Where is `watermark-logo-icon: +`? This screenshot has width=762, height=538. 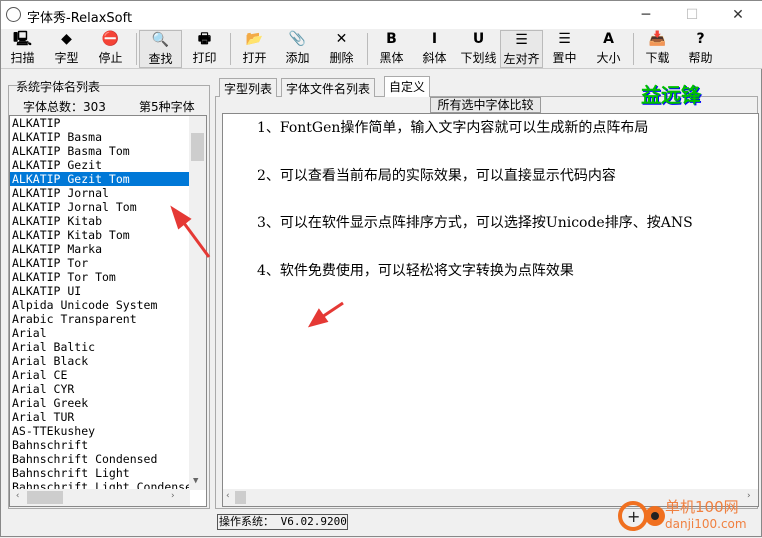
watermark-logo-icon: + is located at coordinates (641, 516).